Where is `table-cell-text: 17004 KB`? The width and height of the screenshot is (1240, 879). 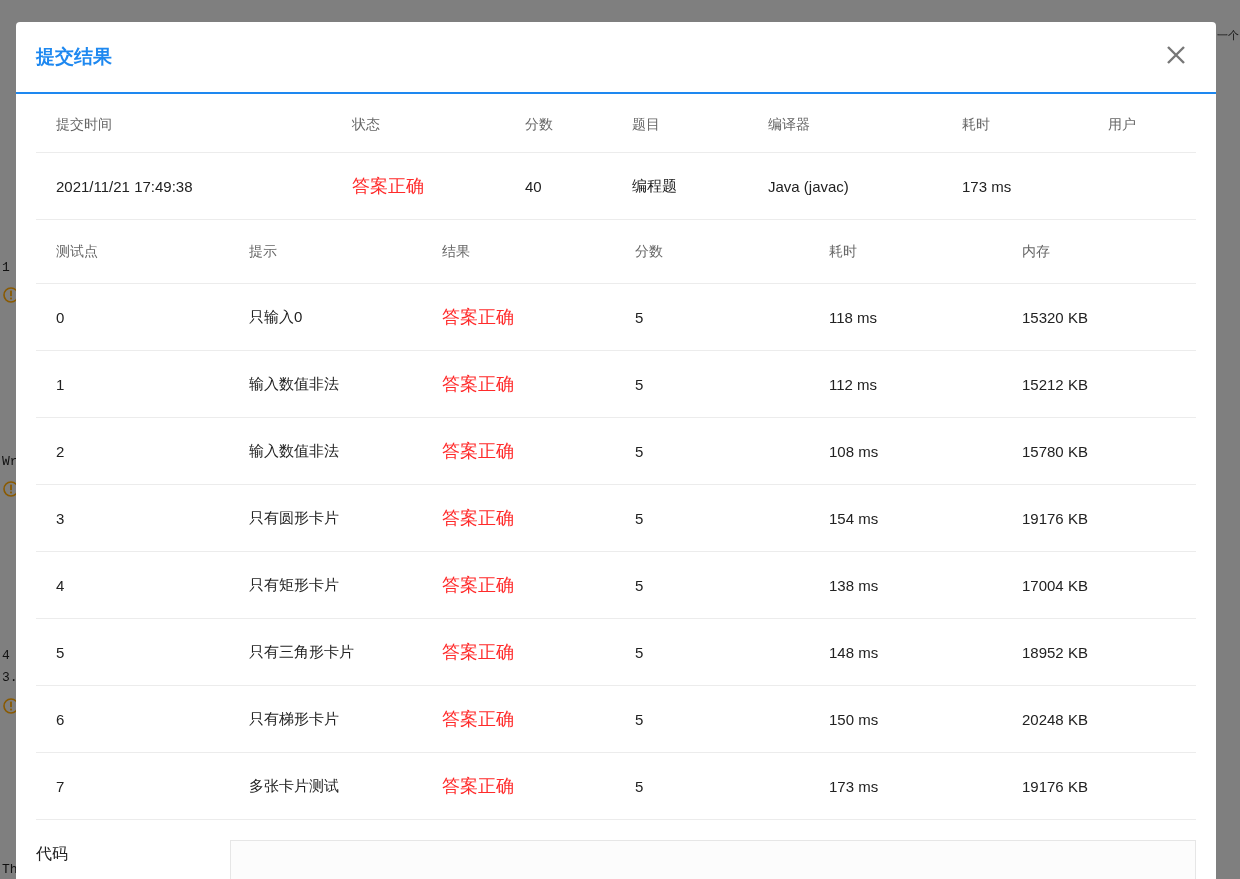
table-cell-text: 17004 KB is located at coordinates (1055, 585).